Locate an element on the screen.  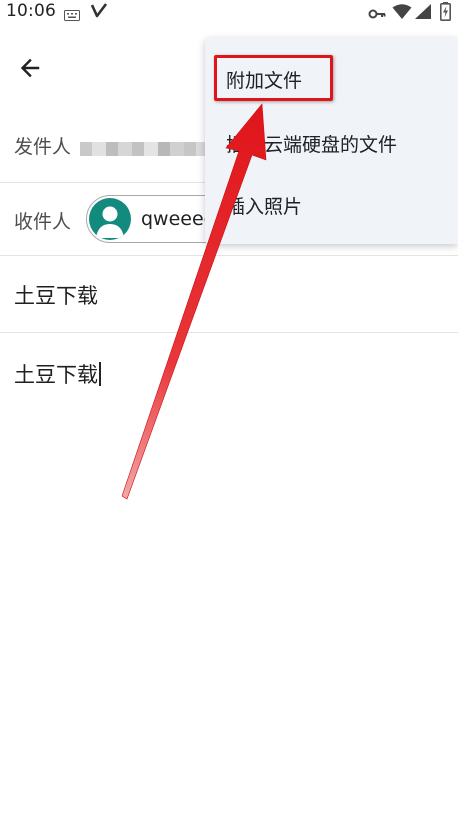
v-app-icon is located at coordinates (99, 13).